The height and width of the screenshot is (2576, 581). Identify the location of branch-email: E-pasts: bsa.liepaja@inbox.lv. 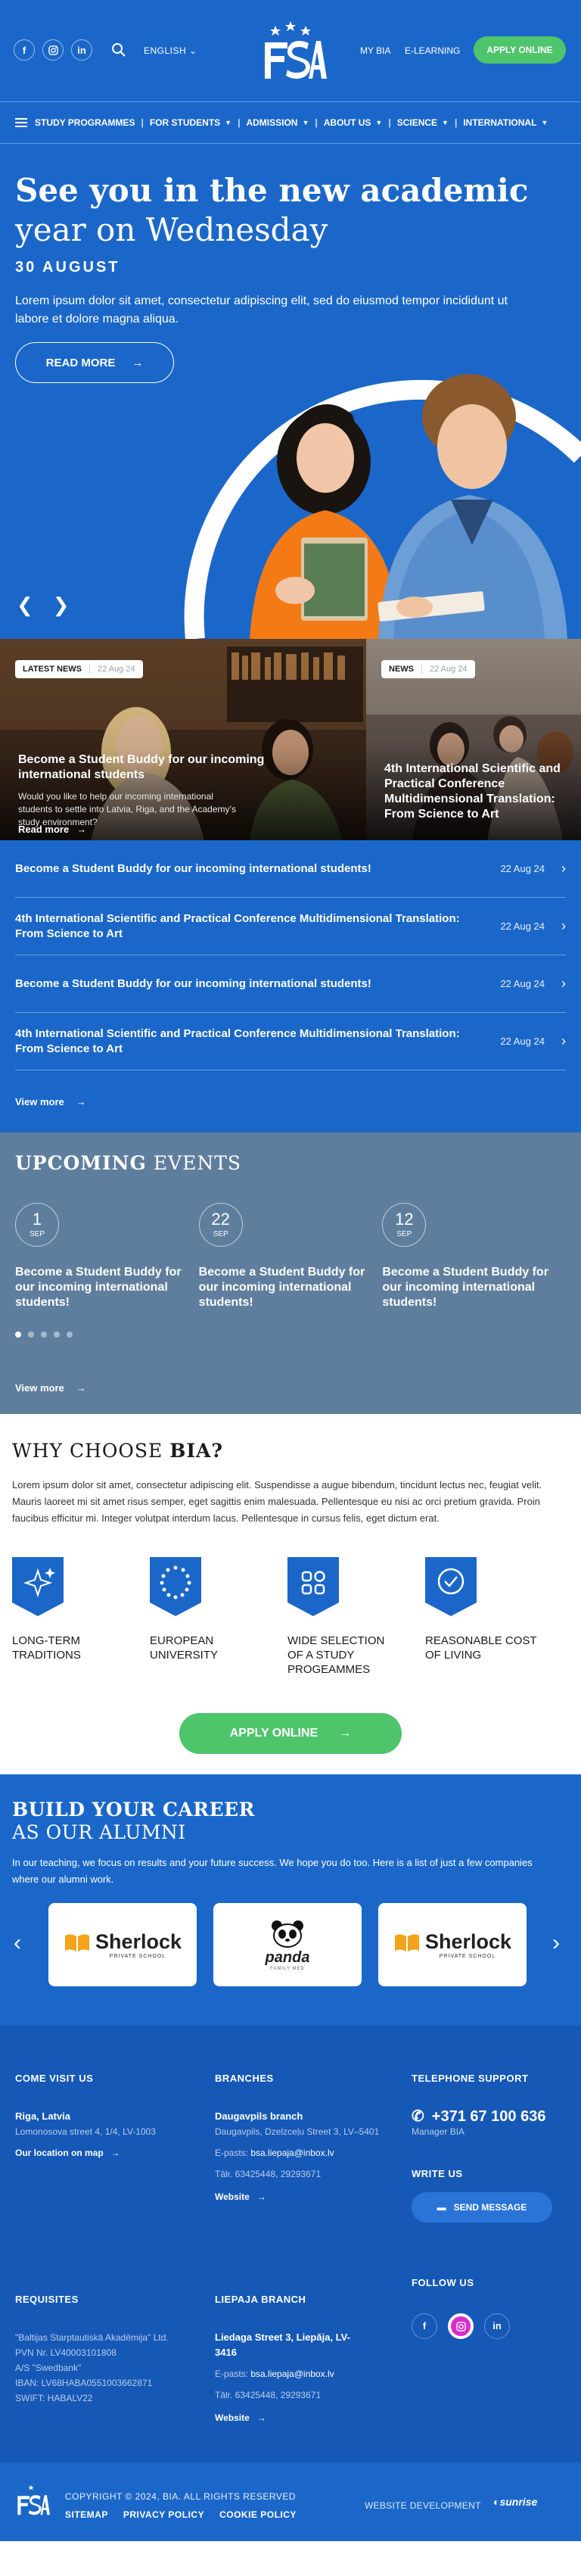
(302, 2152).